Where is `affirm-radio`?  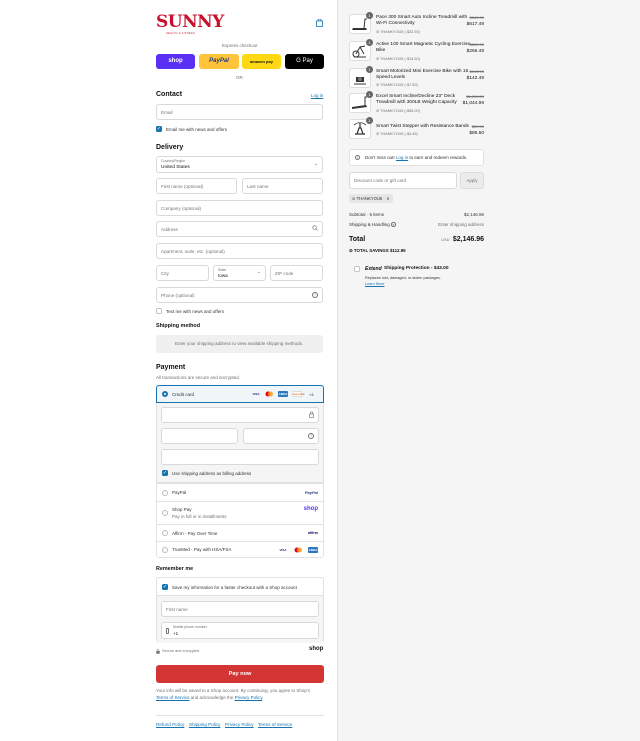
affirm-radio is located at coordinates (165, 533).